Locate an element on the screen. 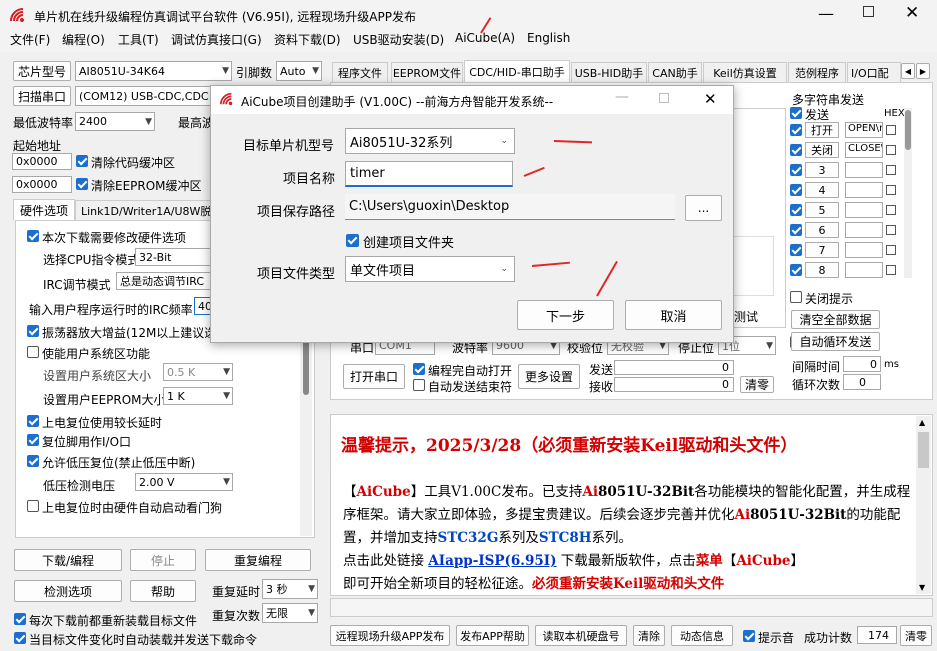 This screenshot has width=937, height=651. tab-keil: Keil仿真设置 is located at coordinates (745, 72).